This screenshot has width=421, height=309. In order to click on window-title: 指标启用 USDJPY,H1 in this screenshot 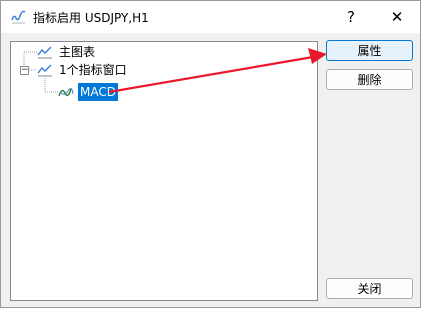, I will do `click(91, 18)`.